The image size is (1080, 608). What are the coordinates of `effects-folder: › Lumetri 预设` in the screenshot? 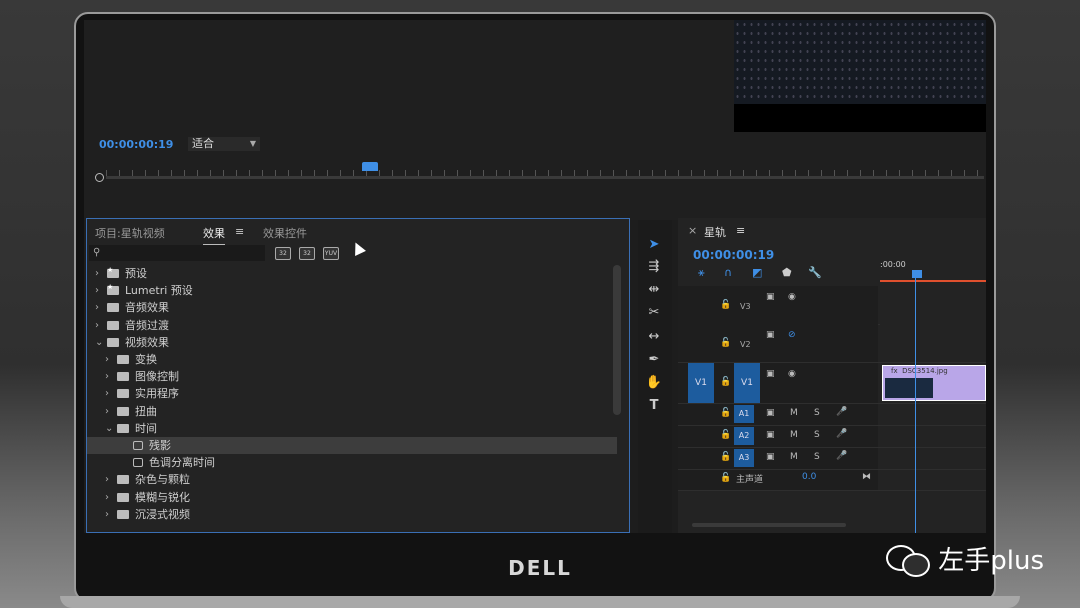 It's located at (352, 289).